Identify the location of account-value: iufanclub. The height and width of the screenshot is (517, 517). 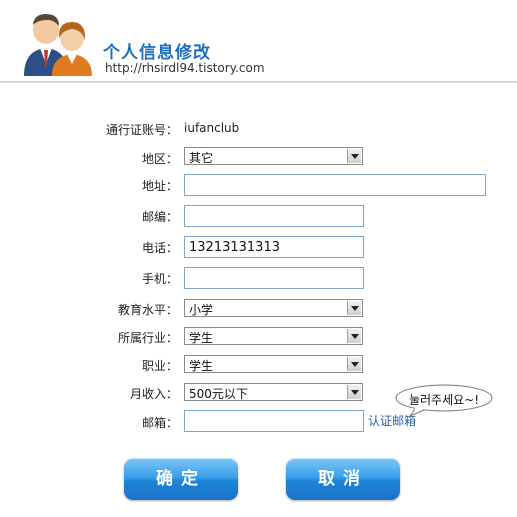
(212, 128).